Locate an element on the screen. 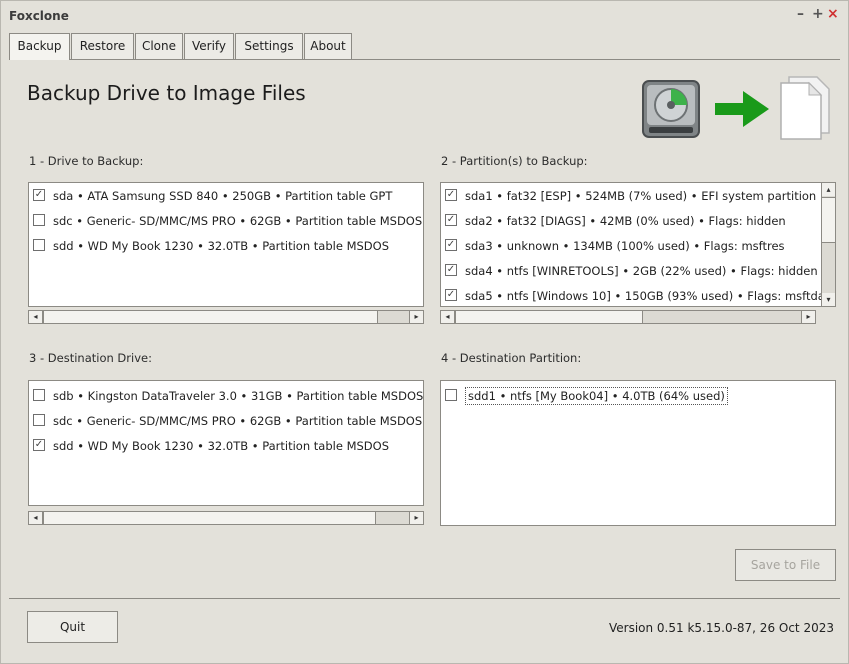  tab-settings: Settings is located at coordinates (269, 46).